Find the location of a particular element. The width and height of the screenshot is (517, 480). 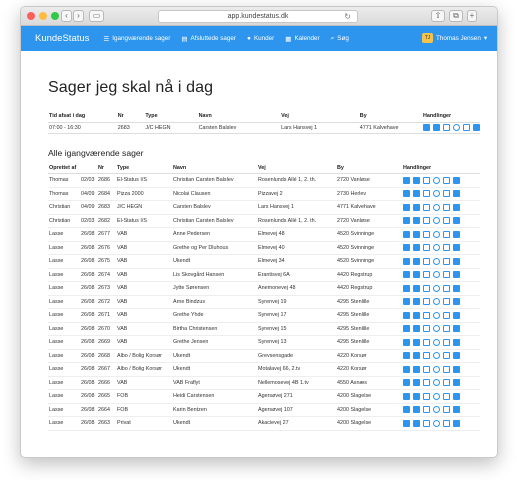

nav-soeg: ⌕ Søg is located at coordinates (340, 39).